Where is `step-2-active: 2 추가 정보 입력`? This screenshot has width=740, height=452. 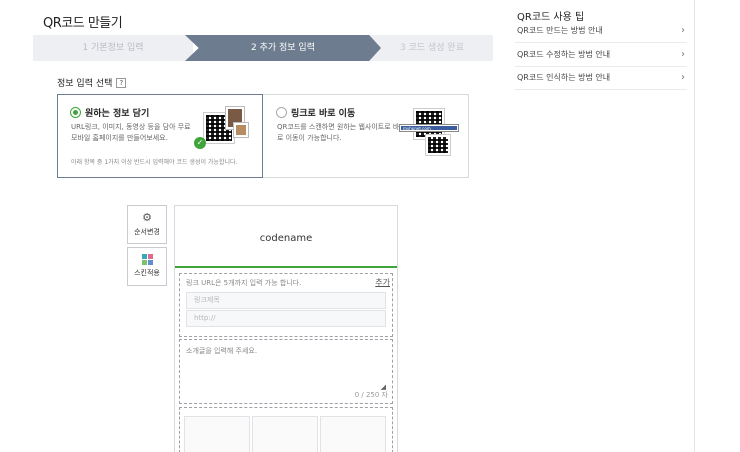
step-2-active: 2 추가 정보 입력 is located at coordinates (283, 48).